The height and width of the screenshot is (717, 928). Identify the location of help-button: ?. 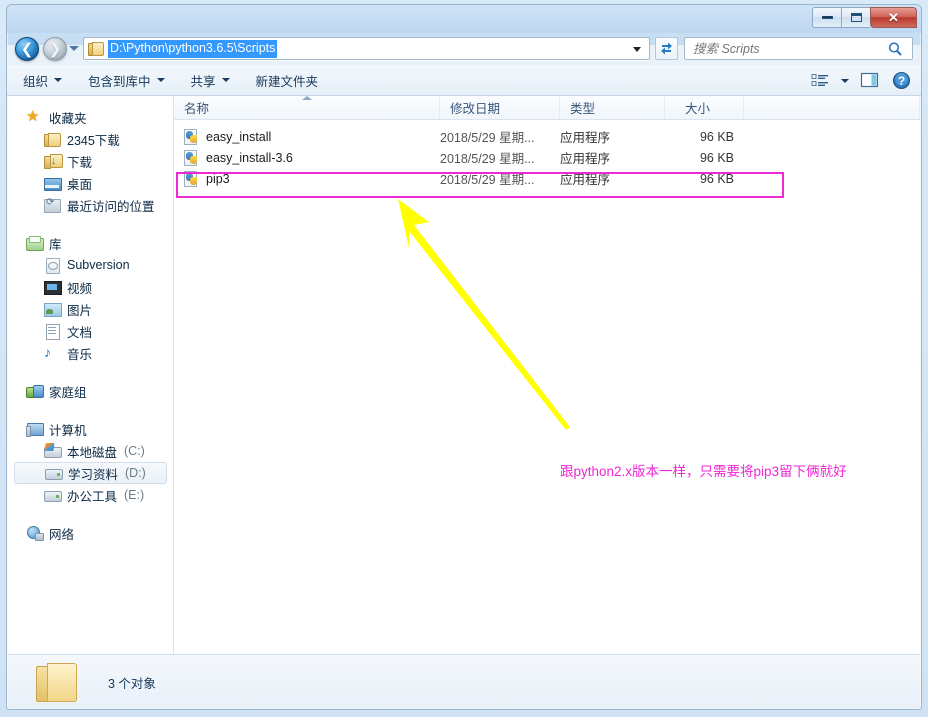
(901, 81).